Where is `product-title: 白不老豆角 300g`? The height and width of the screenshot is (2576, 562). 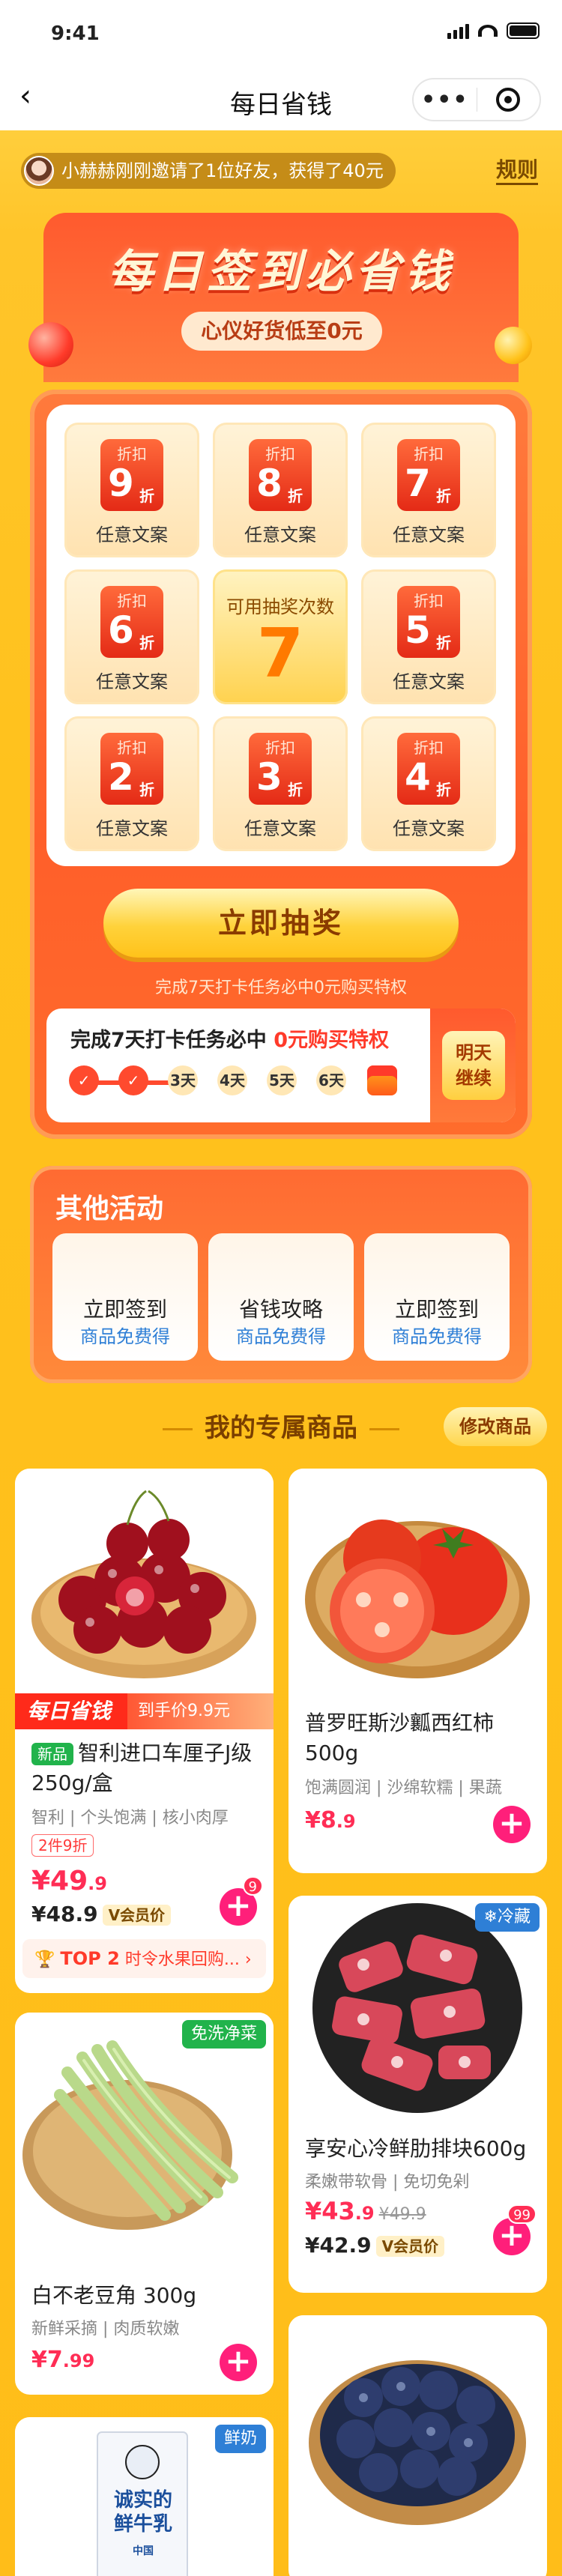
product-title: 白不老豆角 300g is located at coordinates (114, 2295).